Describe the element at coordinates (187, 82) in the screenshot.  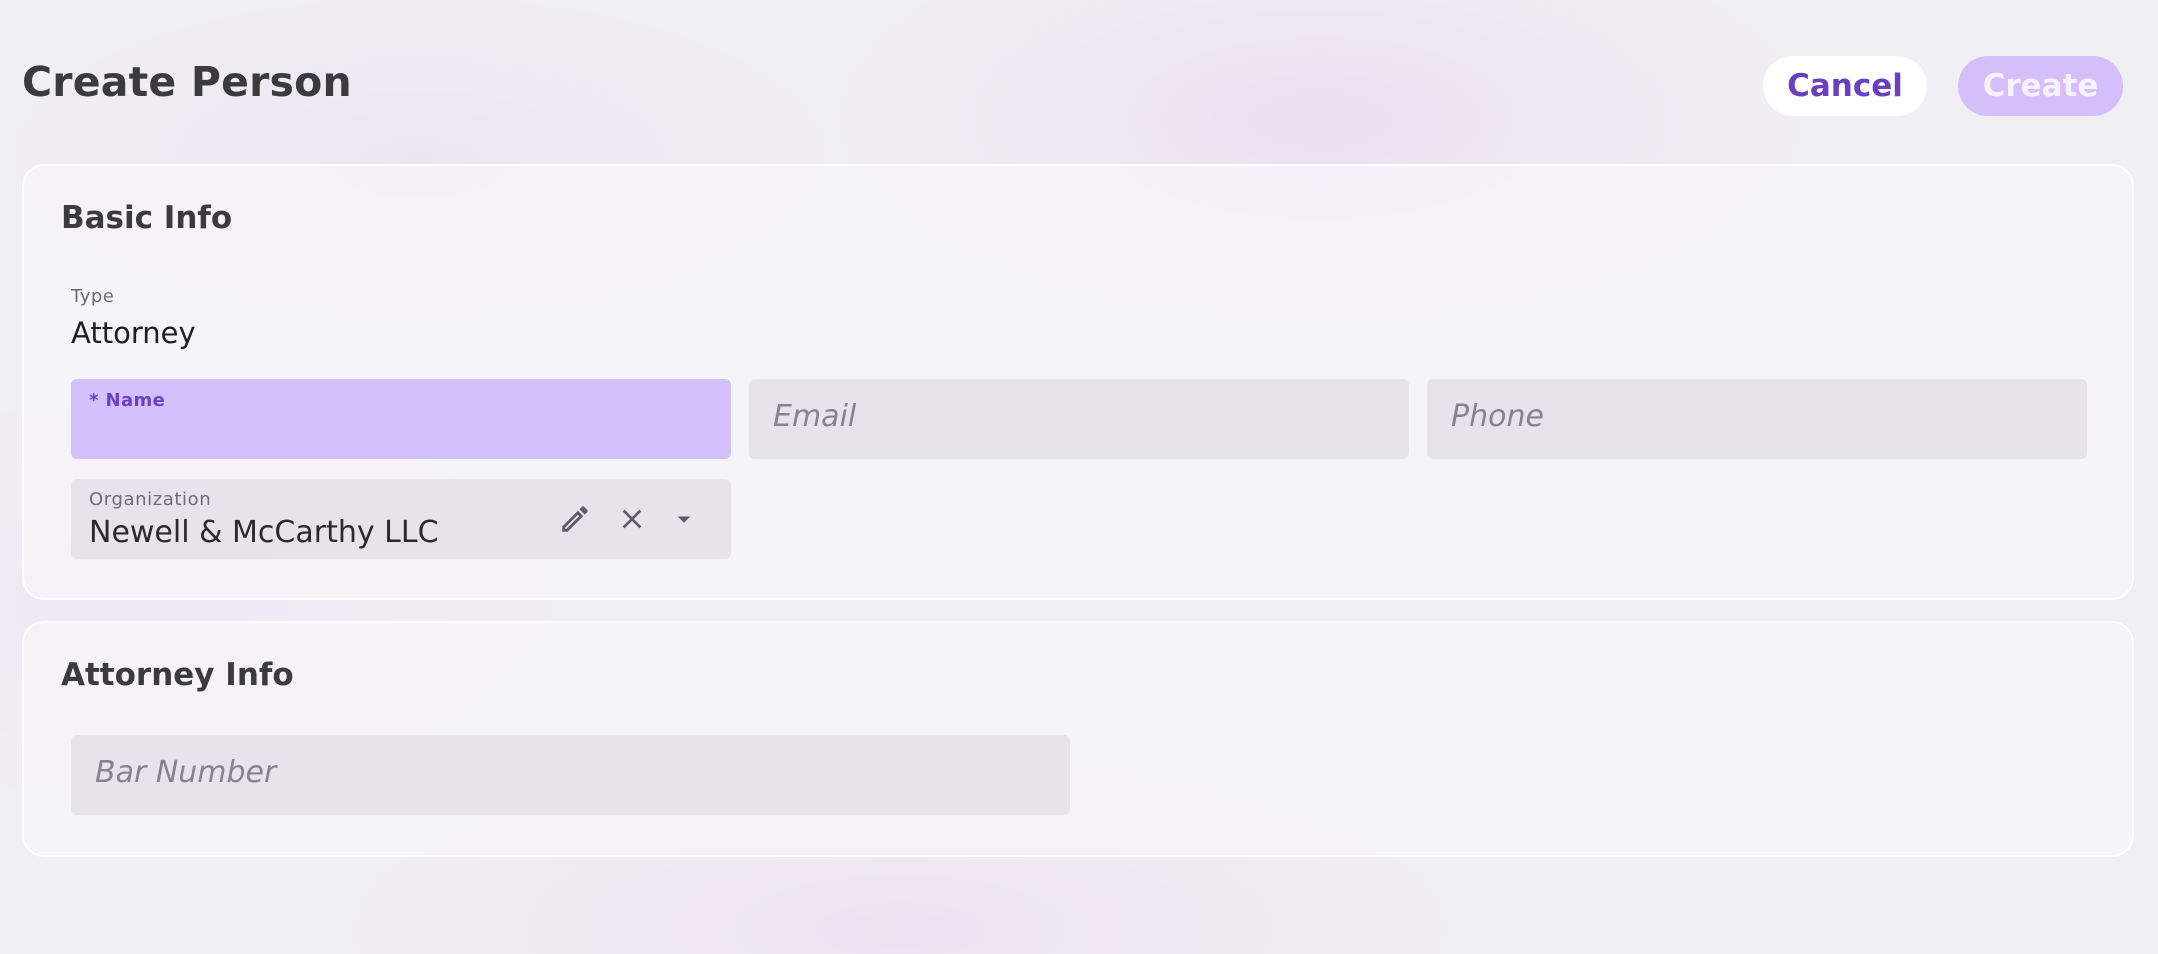
I see `page-title: Create Person` at that location.